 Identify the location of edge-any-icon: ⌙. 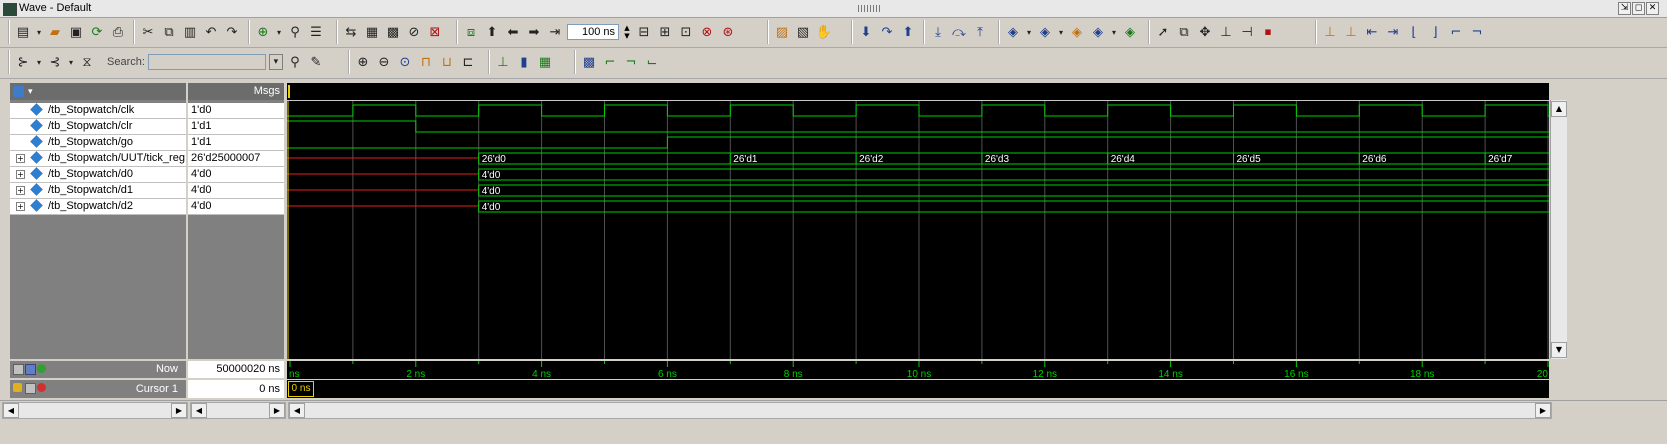
(652, 62).